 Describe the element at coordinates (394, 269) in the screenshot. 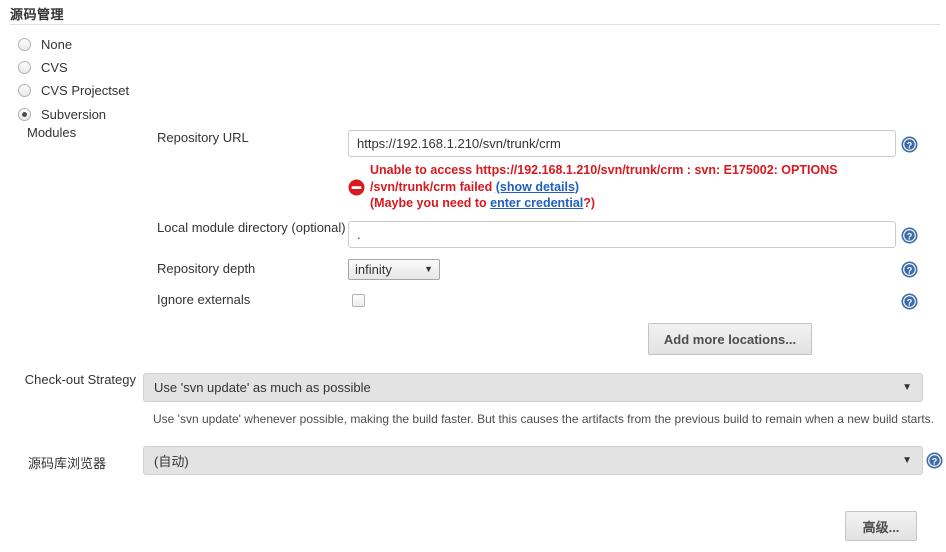

I see `repository-depth-select: infinity ▼` at that location.